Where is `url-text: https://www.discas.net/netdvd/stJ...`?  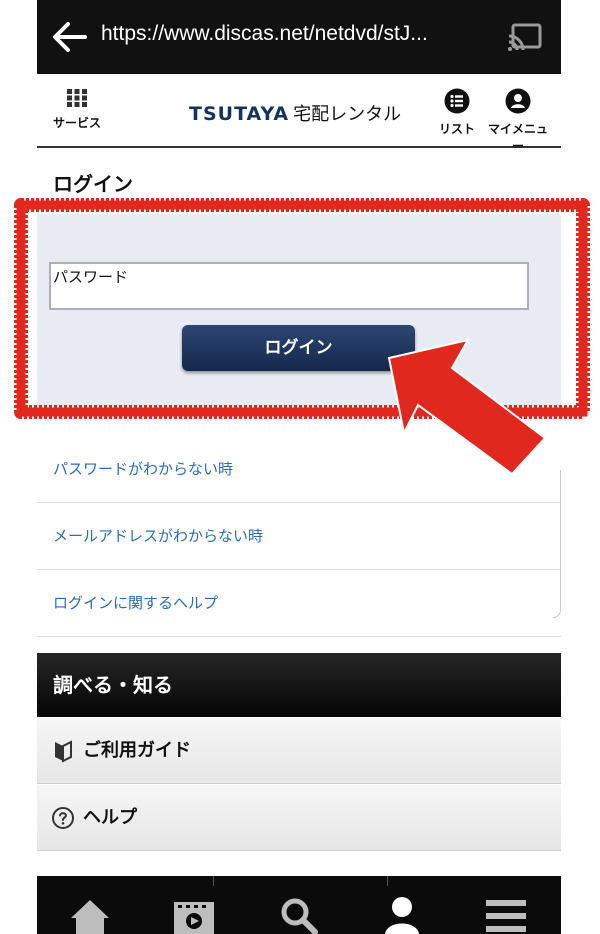 url-text: https://www.discas.net/netdvd/stJ... is located at coordinates (264, 34).